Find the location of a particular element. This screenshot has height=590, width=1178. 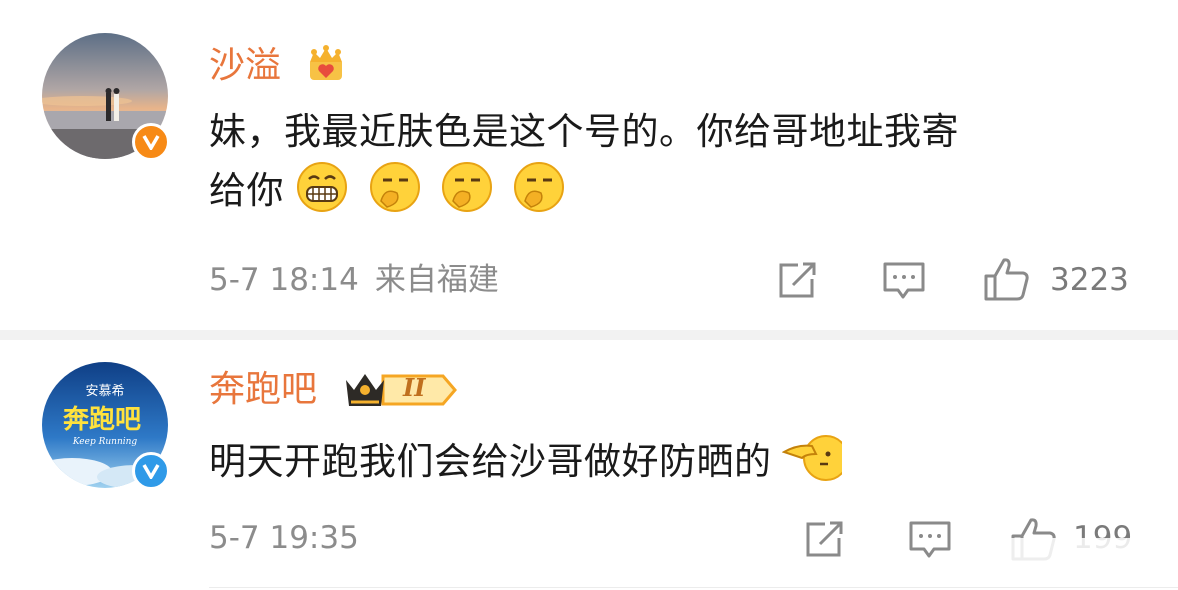

avatar-logo-subtext: Keep Running is located at coordinates (105, 442).